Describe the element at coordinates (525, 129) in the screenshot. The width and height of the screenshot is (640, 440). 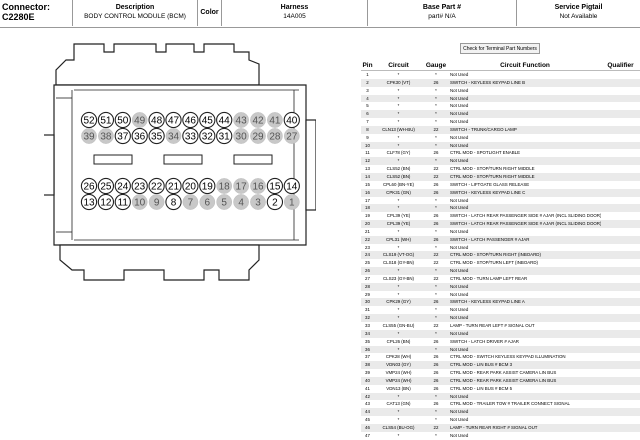
I see `circuit-function-cell: SWITCH - TRUNK/CARGO LAMP` at that location.